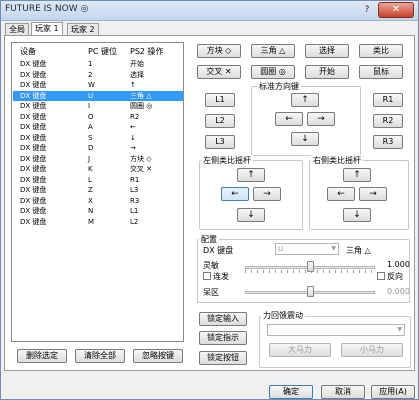 The height and width of the screenshot is (400, 419). What do you see at coordinates (100, 356) in the screenshot?
I see `clear-all-button: 清除全部` at bounding box center [100, 356].